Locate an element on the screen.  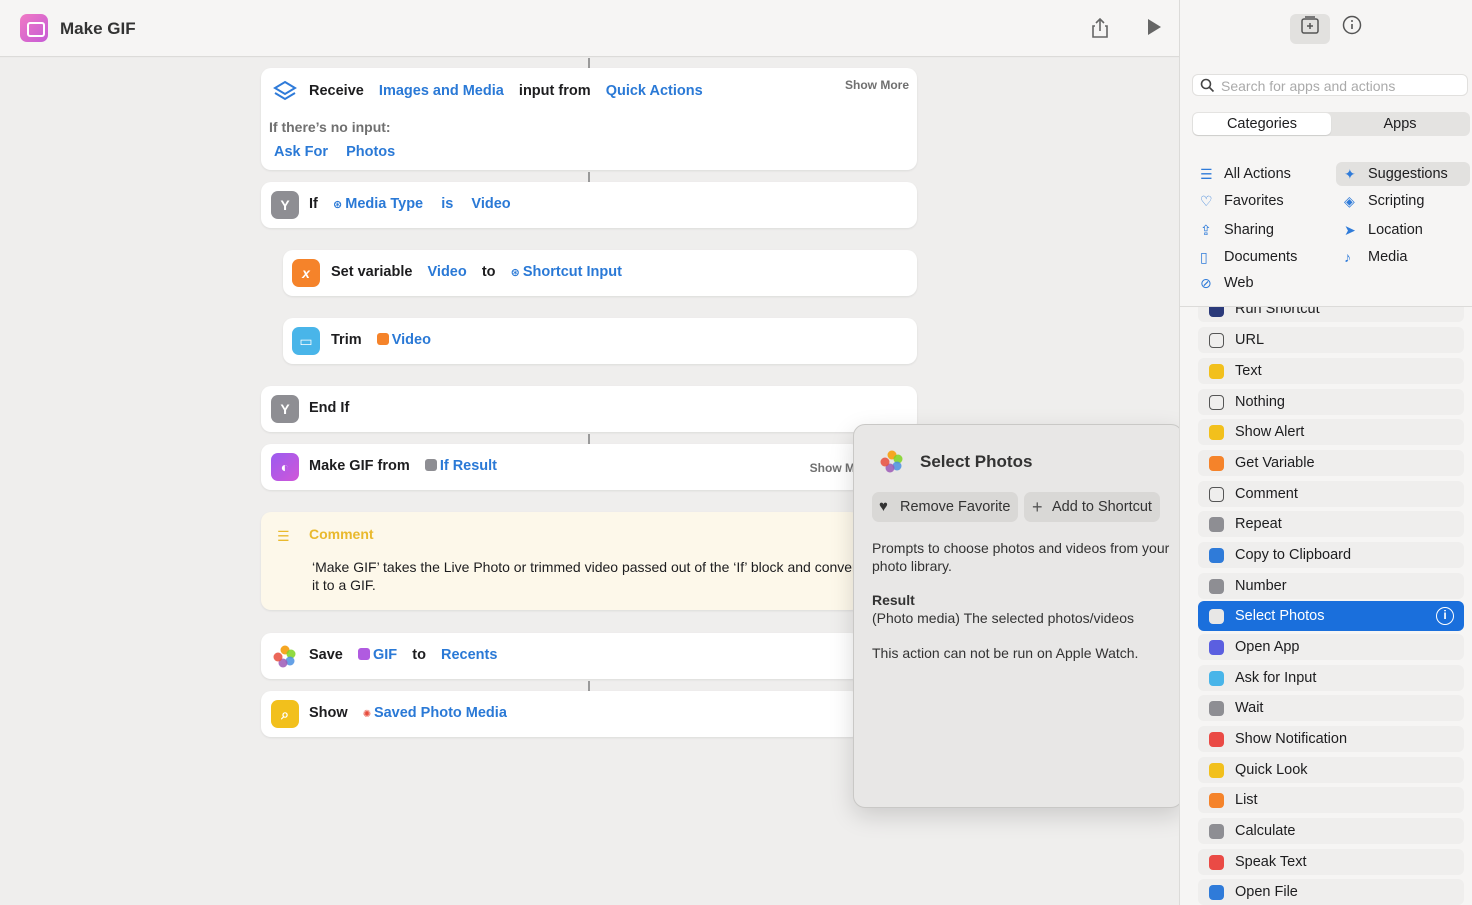
if-action-card: Y If ⊛ Media Type is Video is located at coordinates (589, 205).